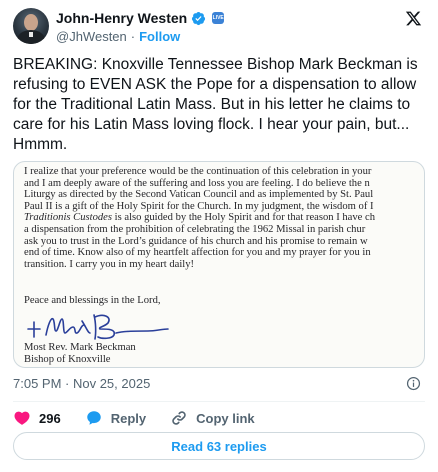 This screenshot has height=472, width=438. What do you see at coordinates (67, 359) in the screenshot?
I see `signer-title: Bishop of Knoxville` at bounding box center [67, 359].